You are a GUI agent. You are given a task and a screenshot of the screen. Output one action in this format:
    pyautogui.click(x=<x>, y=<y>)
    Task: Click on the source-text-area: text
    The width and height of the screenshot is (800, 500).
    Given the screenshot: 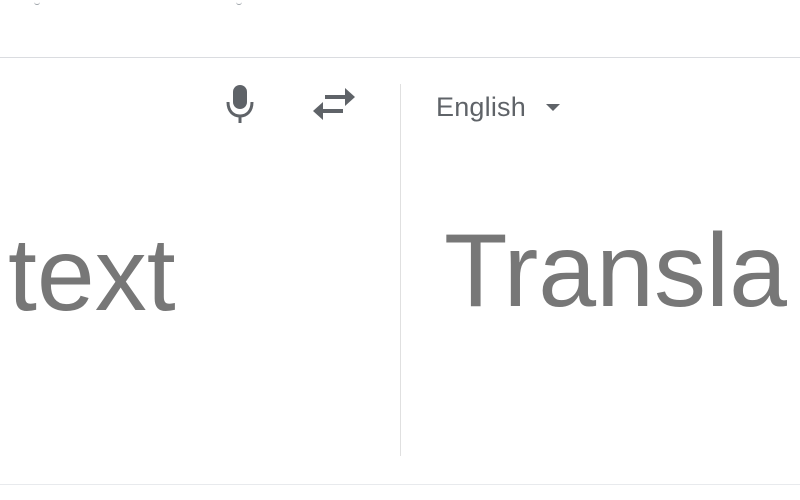 What is the action you would take?
    pyautogui.click(x=199, y=275)
    